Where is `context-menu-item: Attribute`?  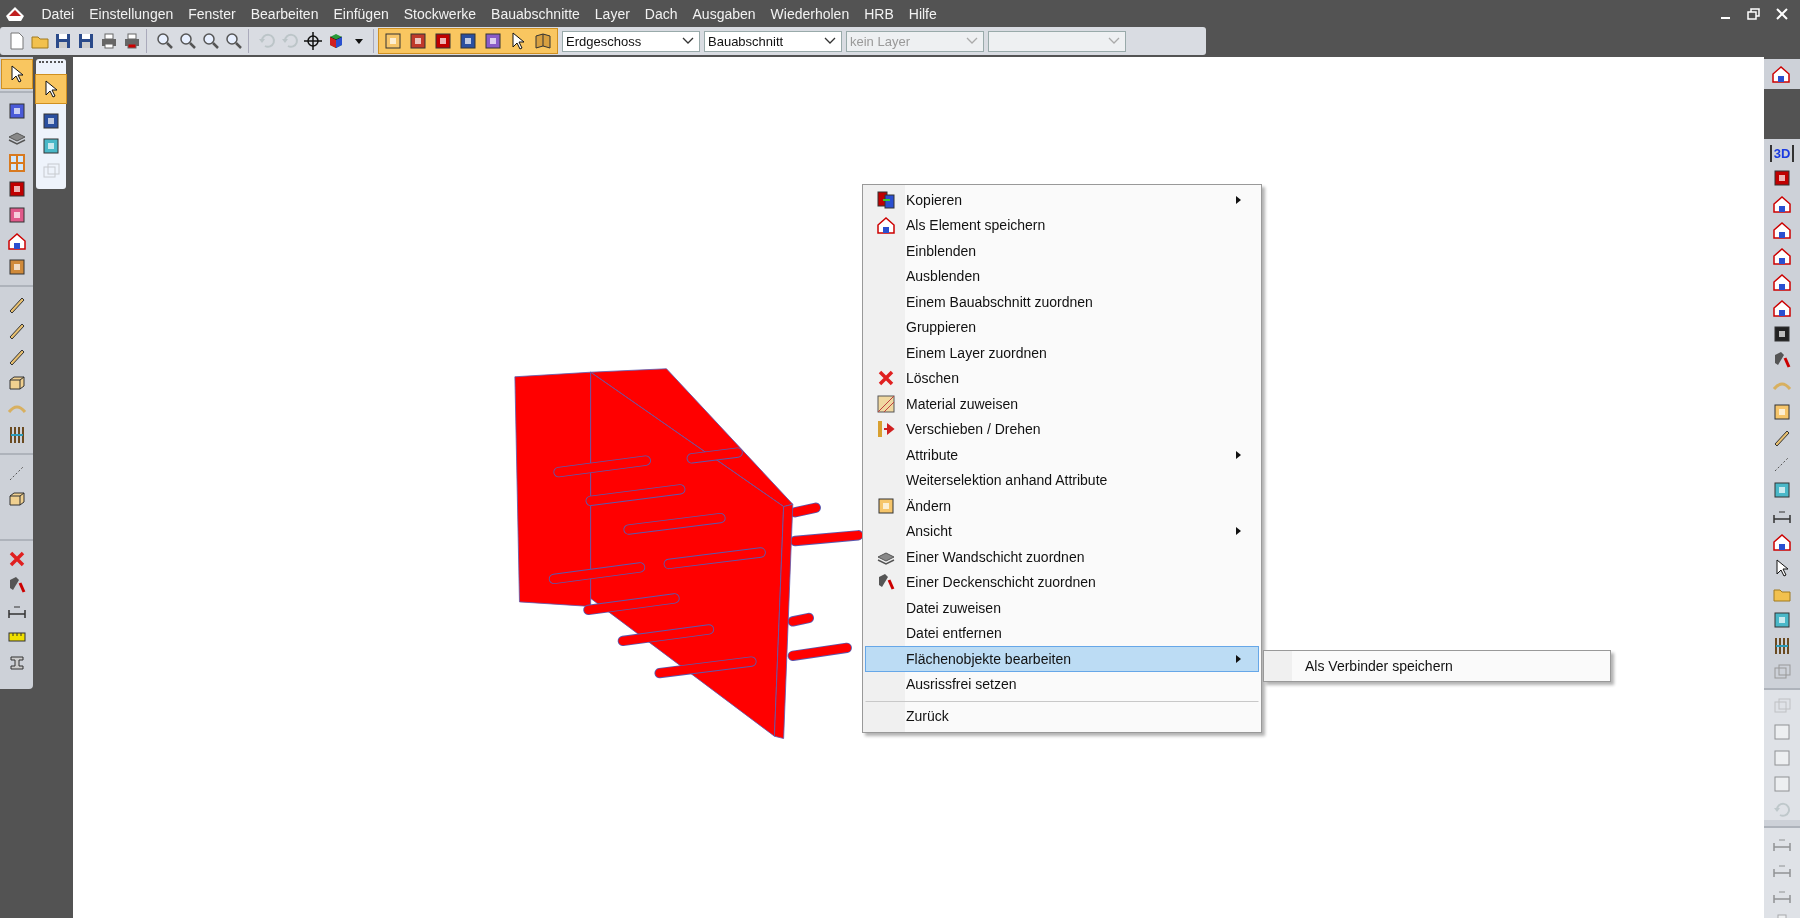 context-menu-item: Attribute is located at coordinates (1062, 455).